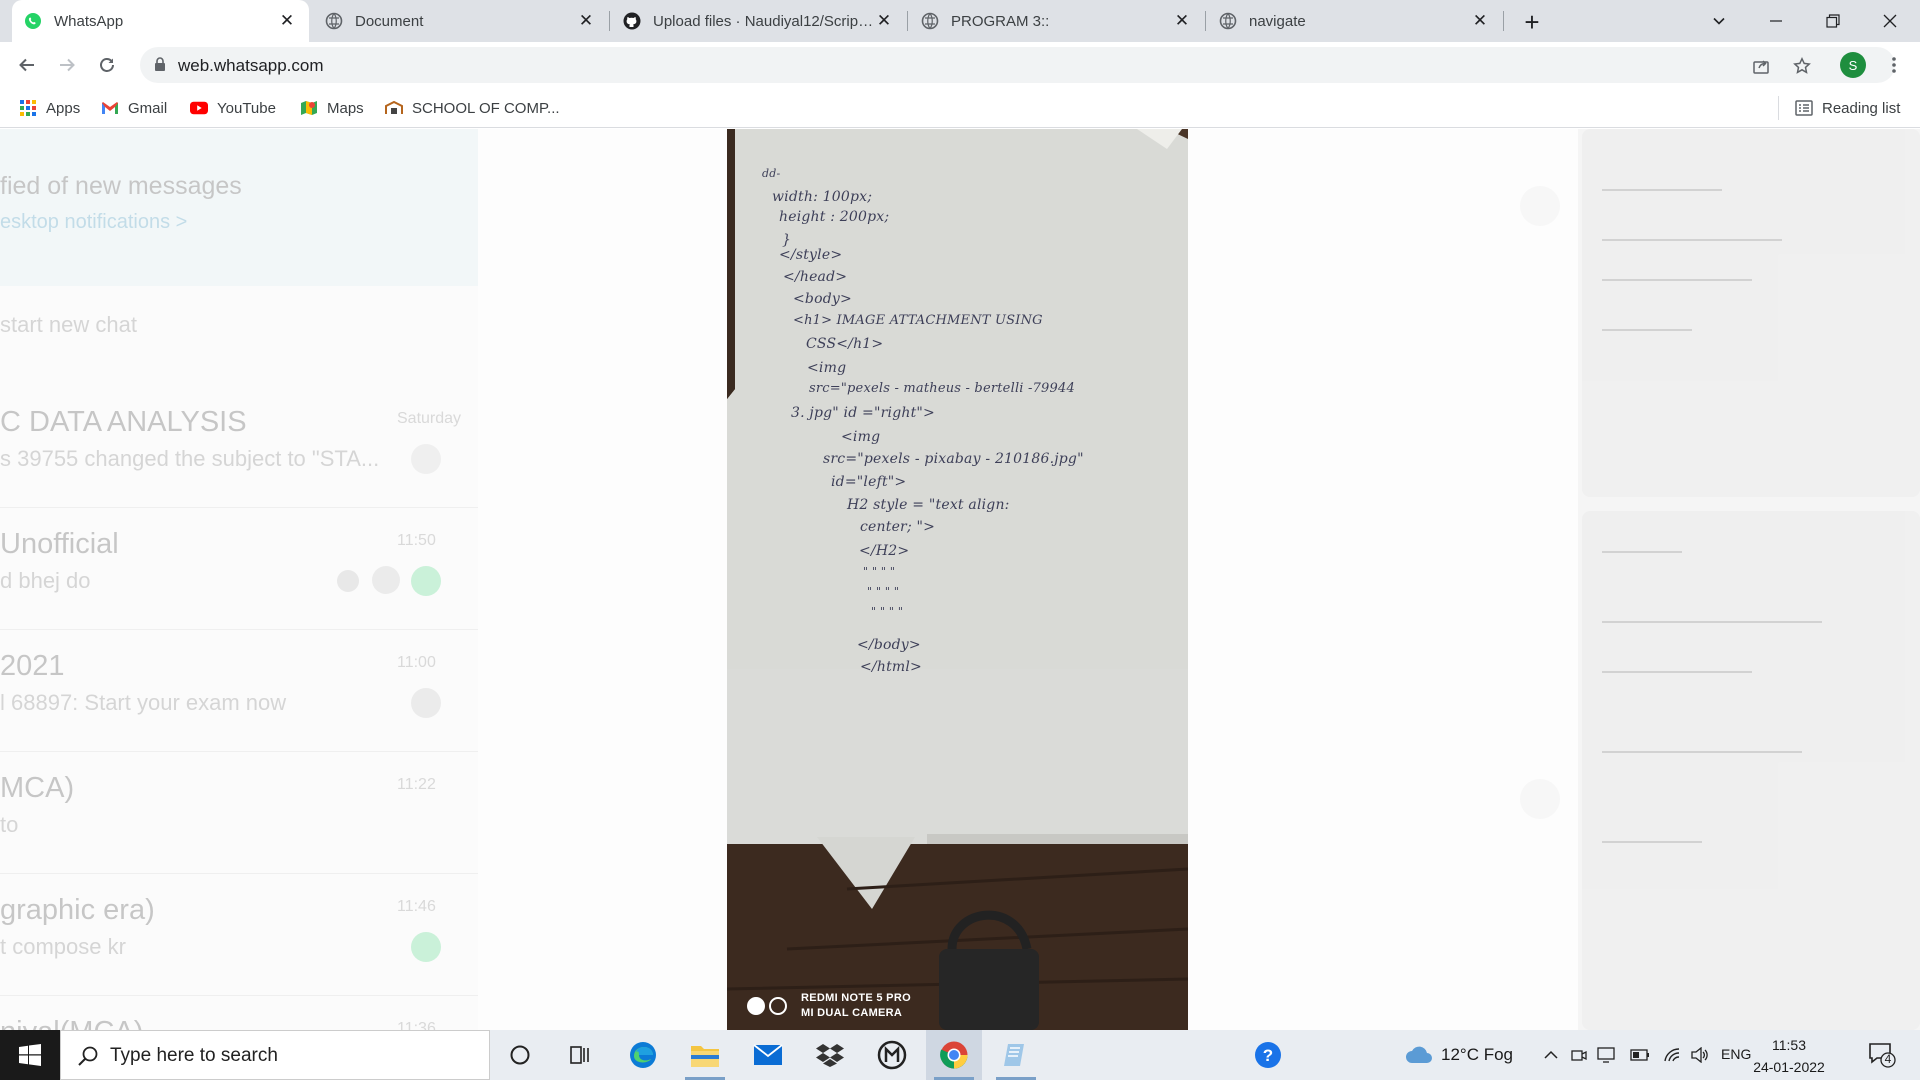  I want to click on start-button, so click(30, 1055).